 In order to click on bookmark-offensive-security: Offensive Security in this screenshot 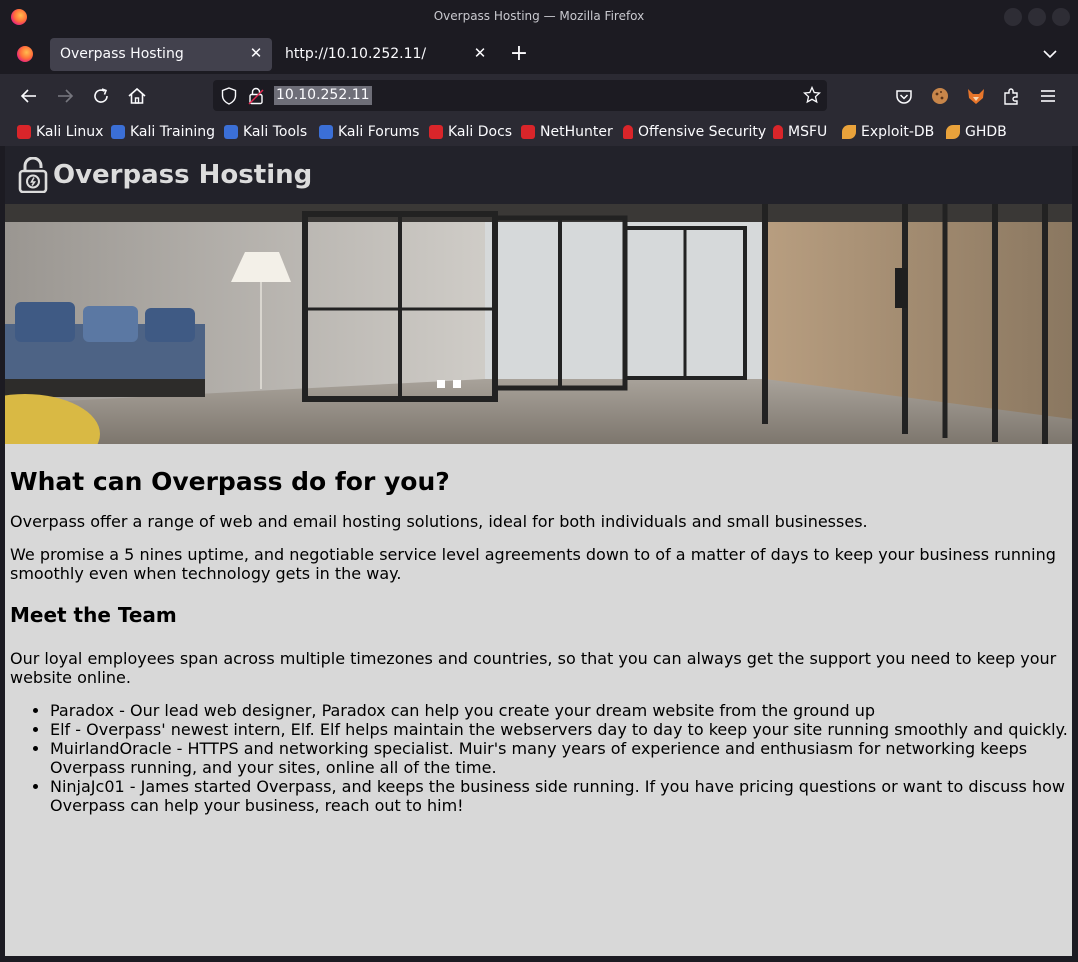, I will do `click(694, 132)`.